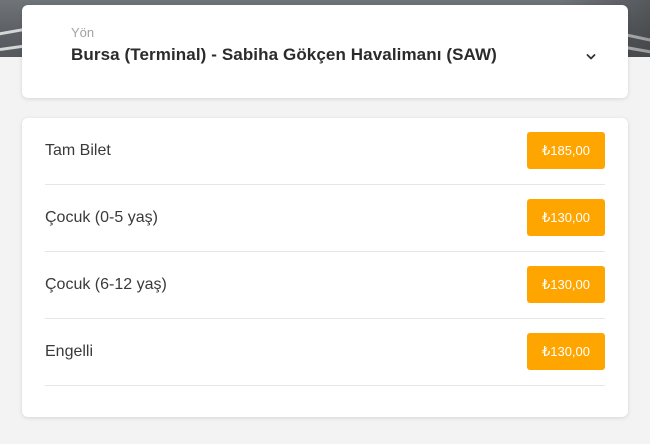 This screenshot has width=650, height=444. I want to click on price-row-label: Engelli, so click(69, 351).